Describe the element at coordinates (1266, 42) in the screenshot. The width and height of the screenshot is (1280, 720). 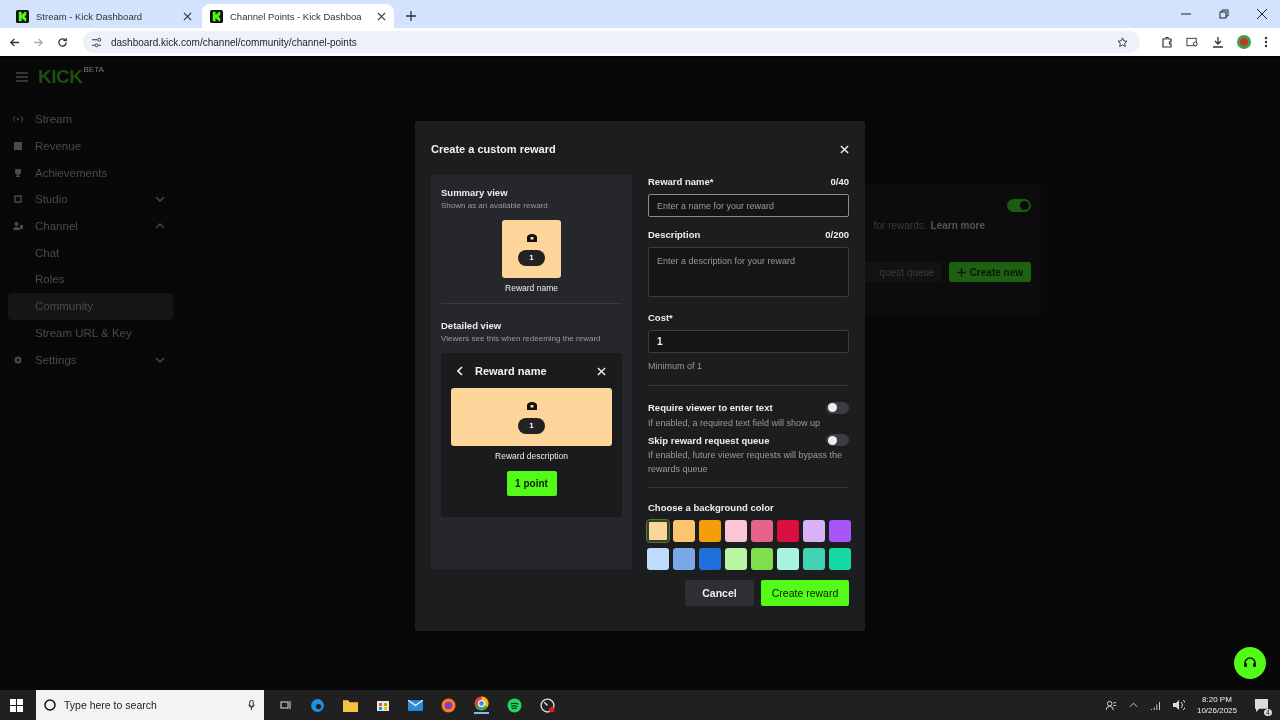
I see `menu-icon` at that location.